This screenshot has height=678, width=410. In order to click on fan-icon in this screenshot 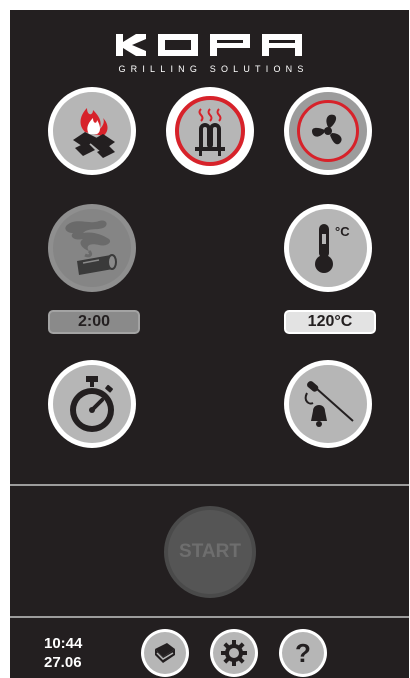, I will do `click(327, 129)`.